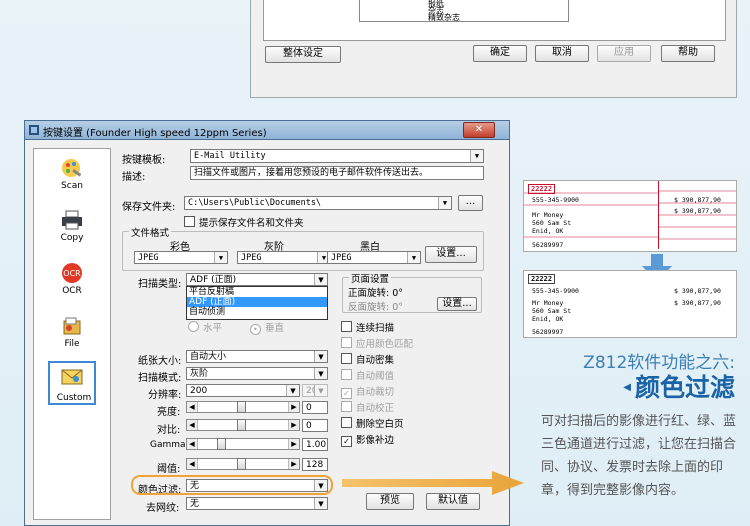 This screenshot has height=526, width=750. What do you see at coordinates (548, 303) in the screenshot?
I see `form-name: Mr Money` at bounding box center [548, 303].